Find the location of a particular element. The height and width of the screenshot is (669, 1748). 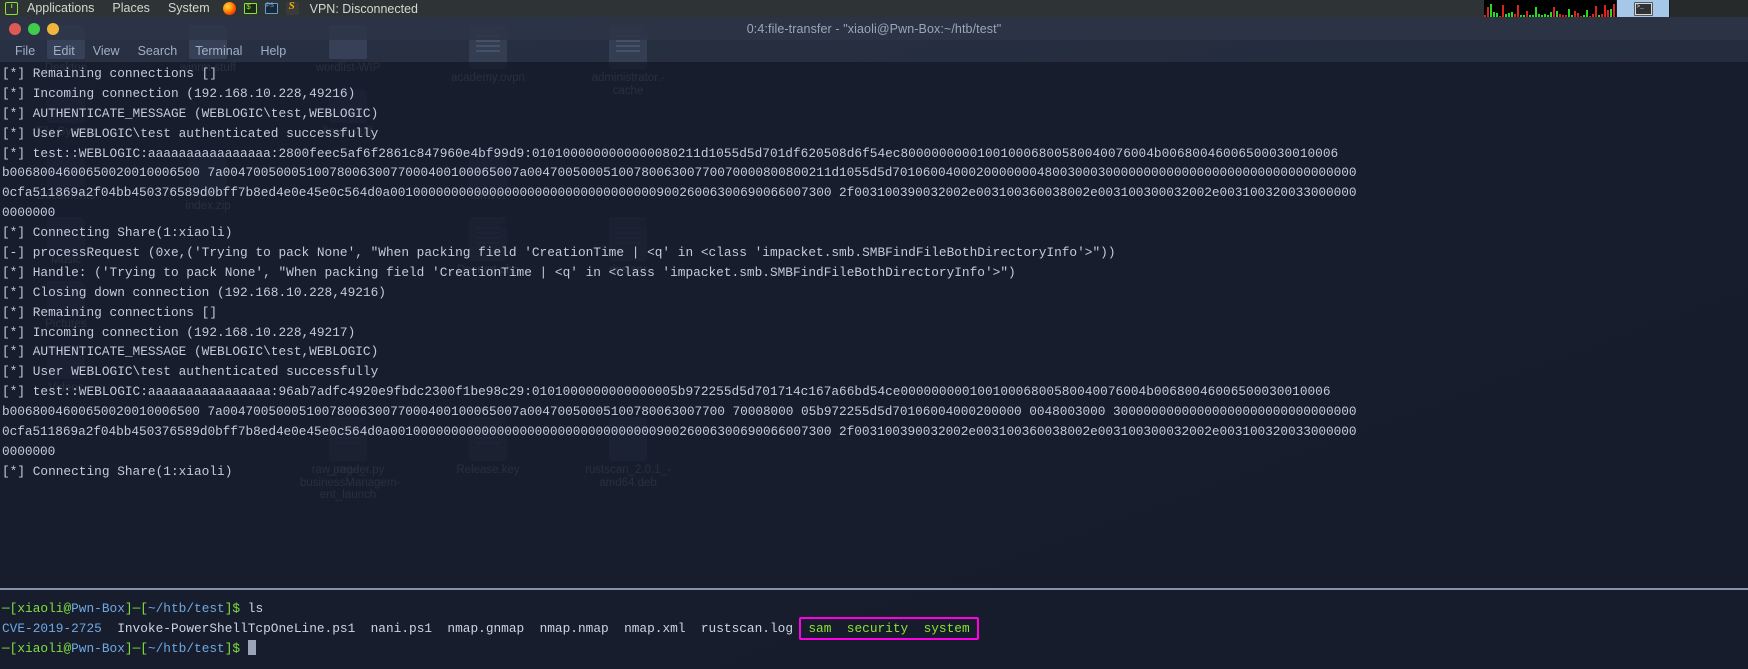

powershell-icon is located at coordinates (271, 8).